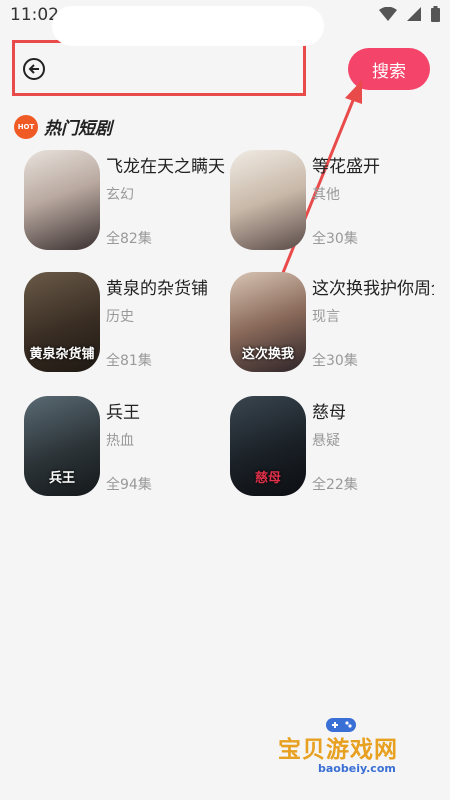 The height and width of the screenshot is (800, 450). I want to click on drama-card: 等花盛开 其他 全30集, so click(332, 202).